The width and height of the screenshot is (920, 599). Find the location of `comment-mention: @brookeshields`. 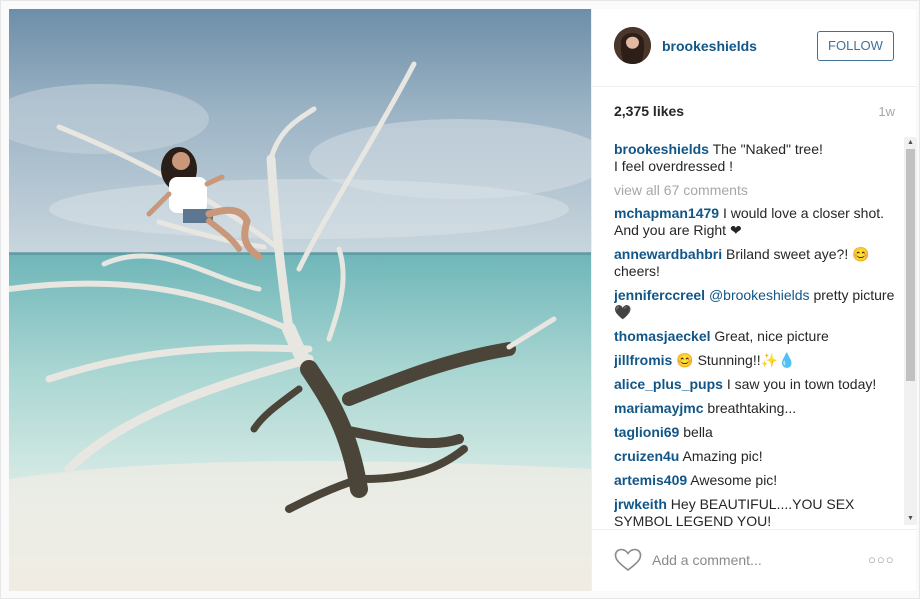

comment-mention: @brookeshields is located at coordinates (759, 295).